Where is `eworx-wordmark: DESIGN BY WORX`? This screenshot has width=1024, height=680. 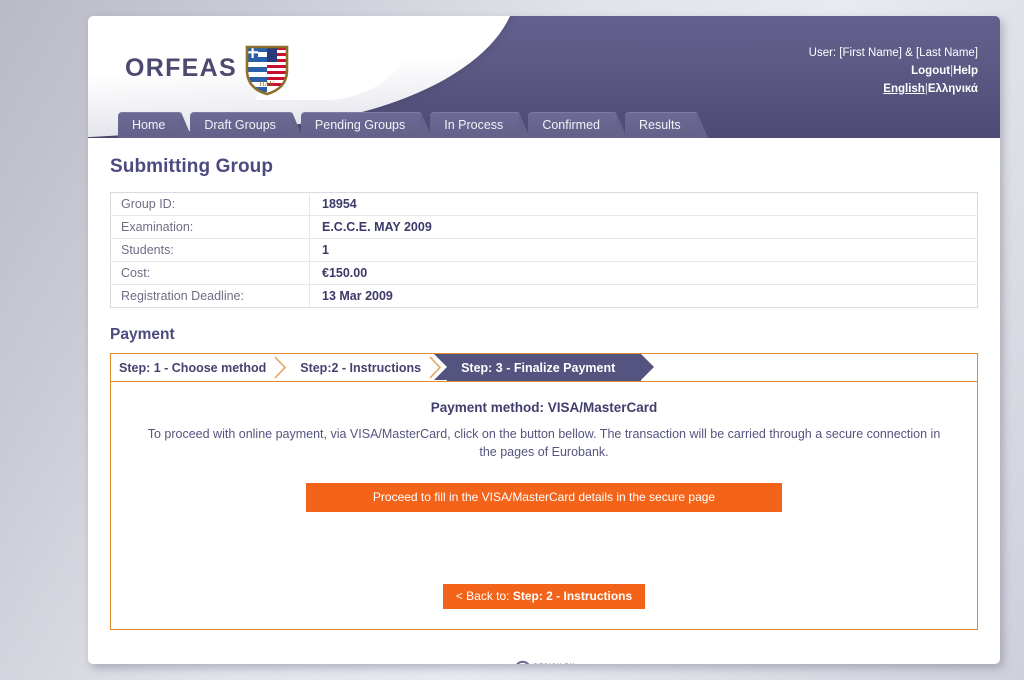 eworx-wordmark: DESIGN BY WORX is located at coordinates (555, 663).